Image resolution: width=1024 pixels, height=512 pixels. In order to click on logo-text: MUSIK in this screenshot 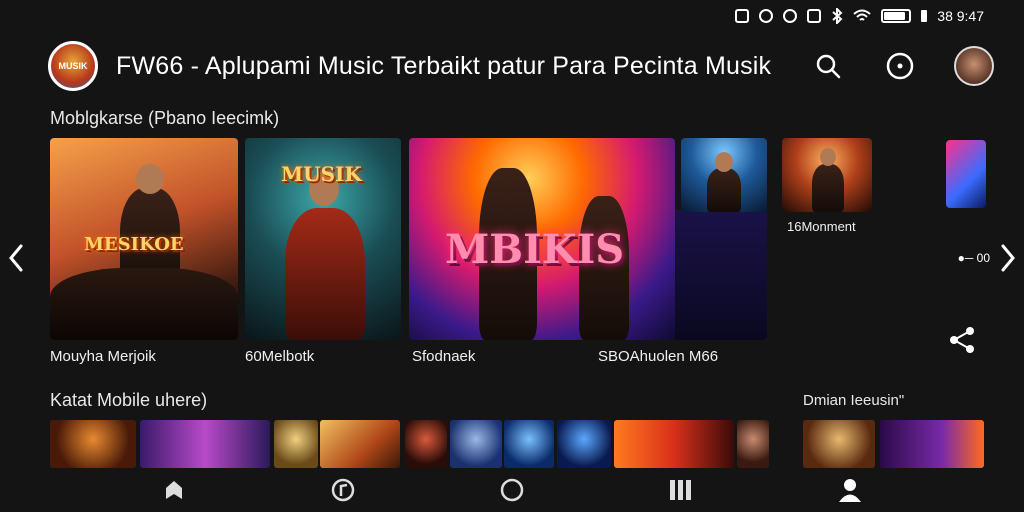, I will do `click(73, 66)`.